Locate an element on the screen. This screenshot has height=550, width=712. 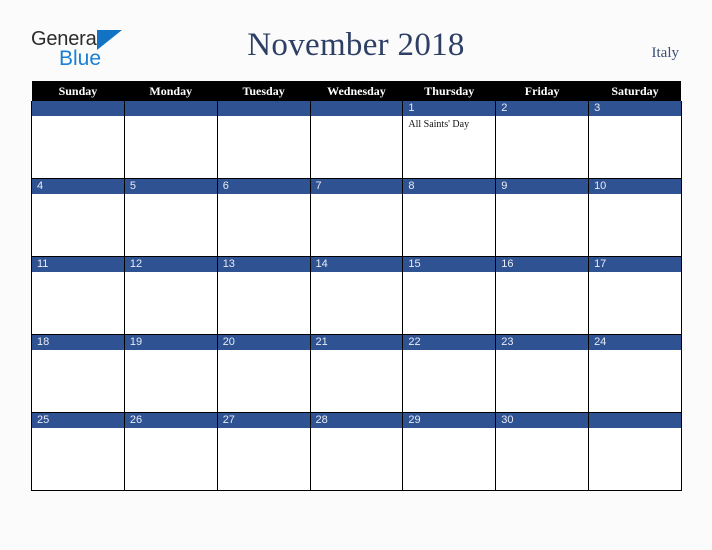
calendar-day-cell: 3 is located at coordinates (635, 140).